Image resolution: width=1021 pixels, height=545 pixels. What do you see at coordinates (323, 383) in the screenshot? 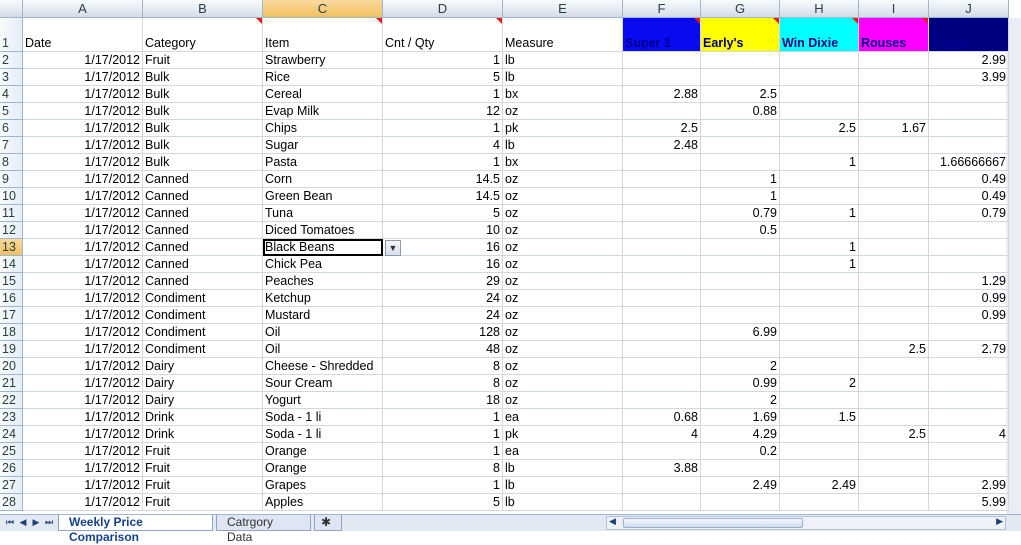
I see `cell-c21: Sour Cream` at bounding box center [323, 383].